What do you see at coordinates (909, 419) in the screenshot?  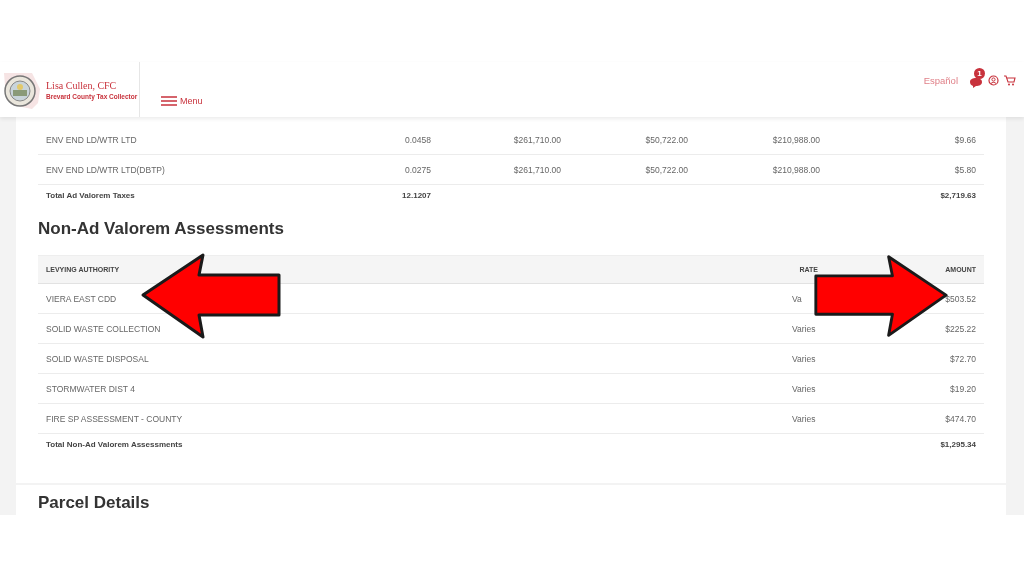 I see `table-cell: $474.70` at bounding box center [909, 419].